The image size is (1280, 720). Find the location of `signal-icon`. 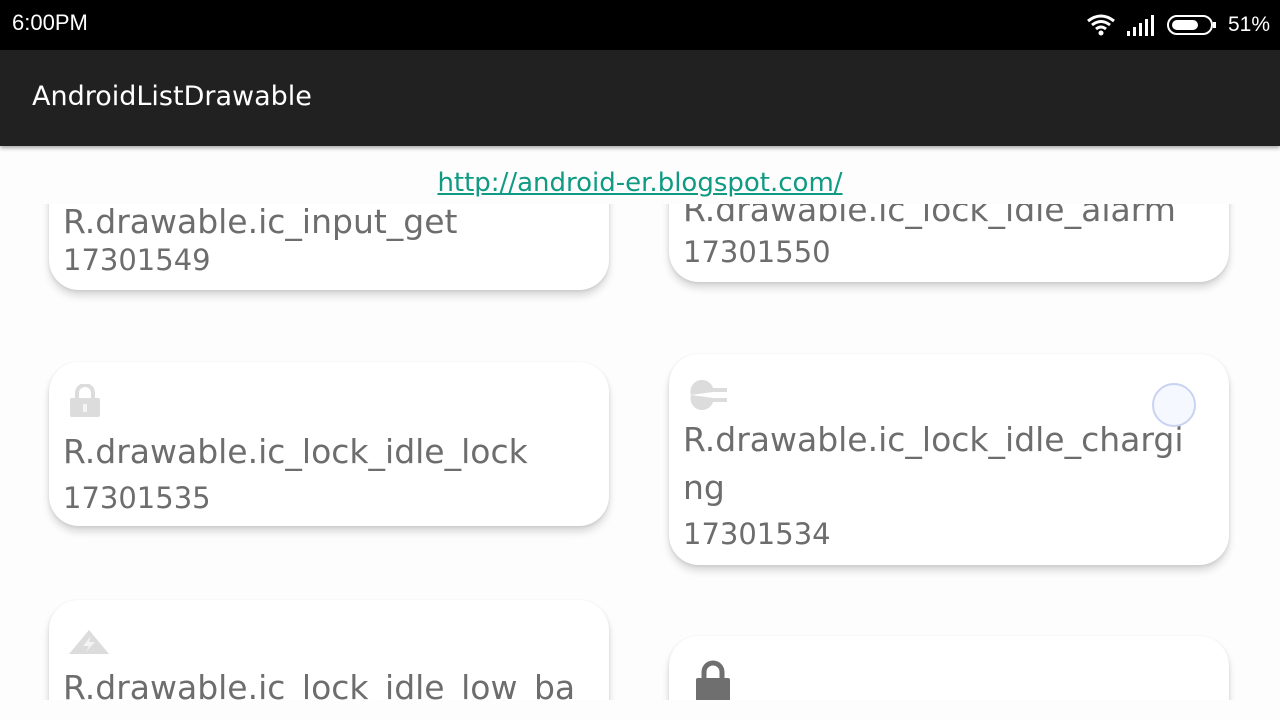

signal-icon is located at coordinates (1141, 25).